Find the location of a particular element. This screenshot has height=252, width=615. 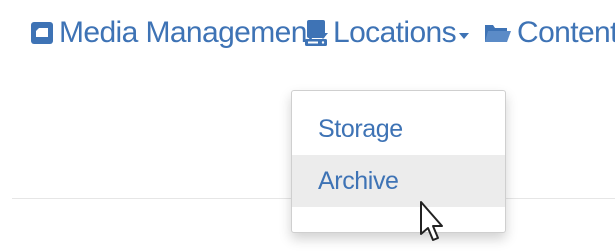

nav-label-content: Content is located at coordinates (566, 32).